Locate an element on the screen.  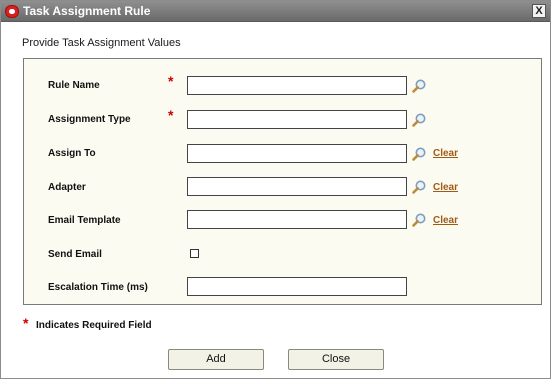
email-template-input is located at coordinates (297, 219).